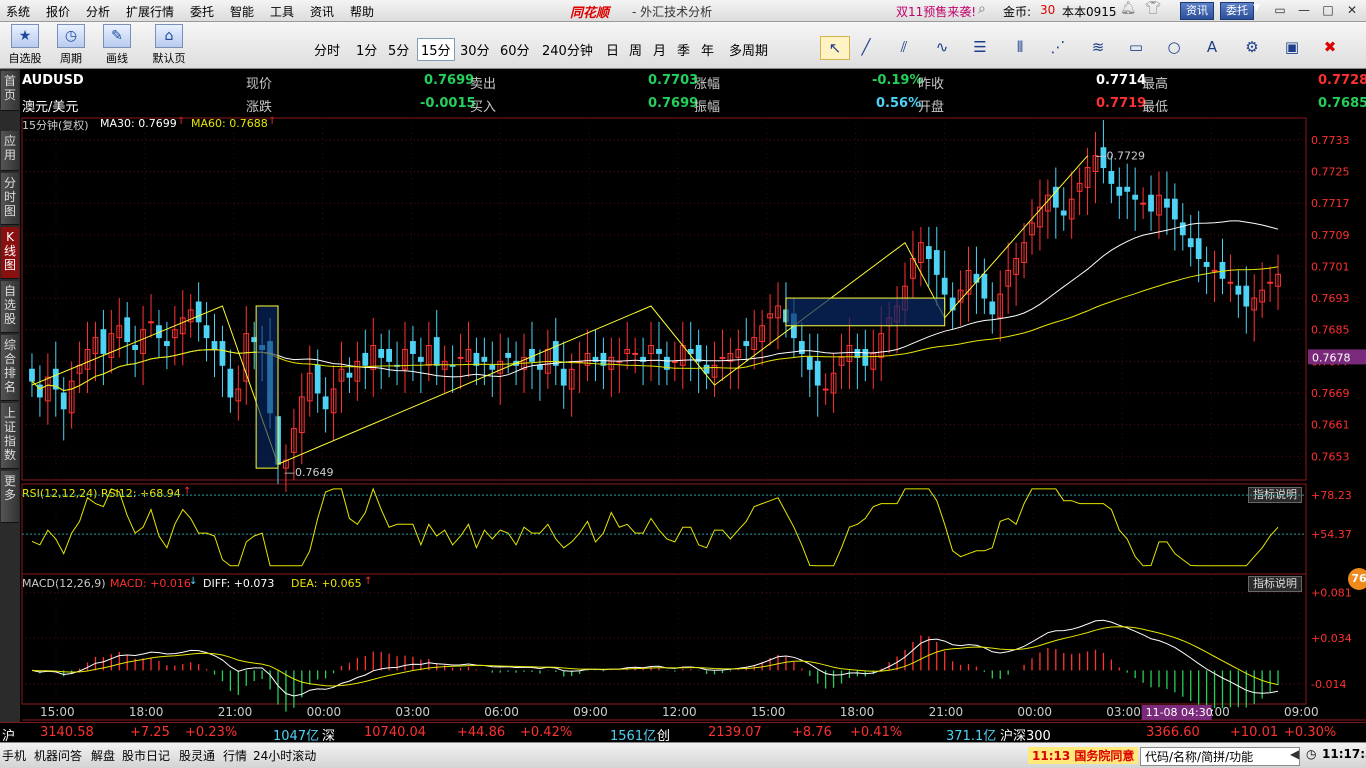  Describe the element at coordinates (1330, 172) in the screenshot. I see `y-tick-label: 0.7725` at that location.